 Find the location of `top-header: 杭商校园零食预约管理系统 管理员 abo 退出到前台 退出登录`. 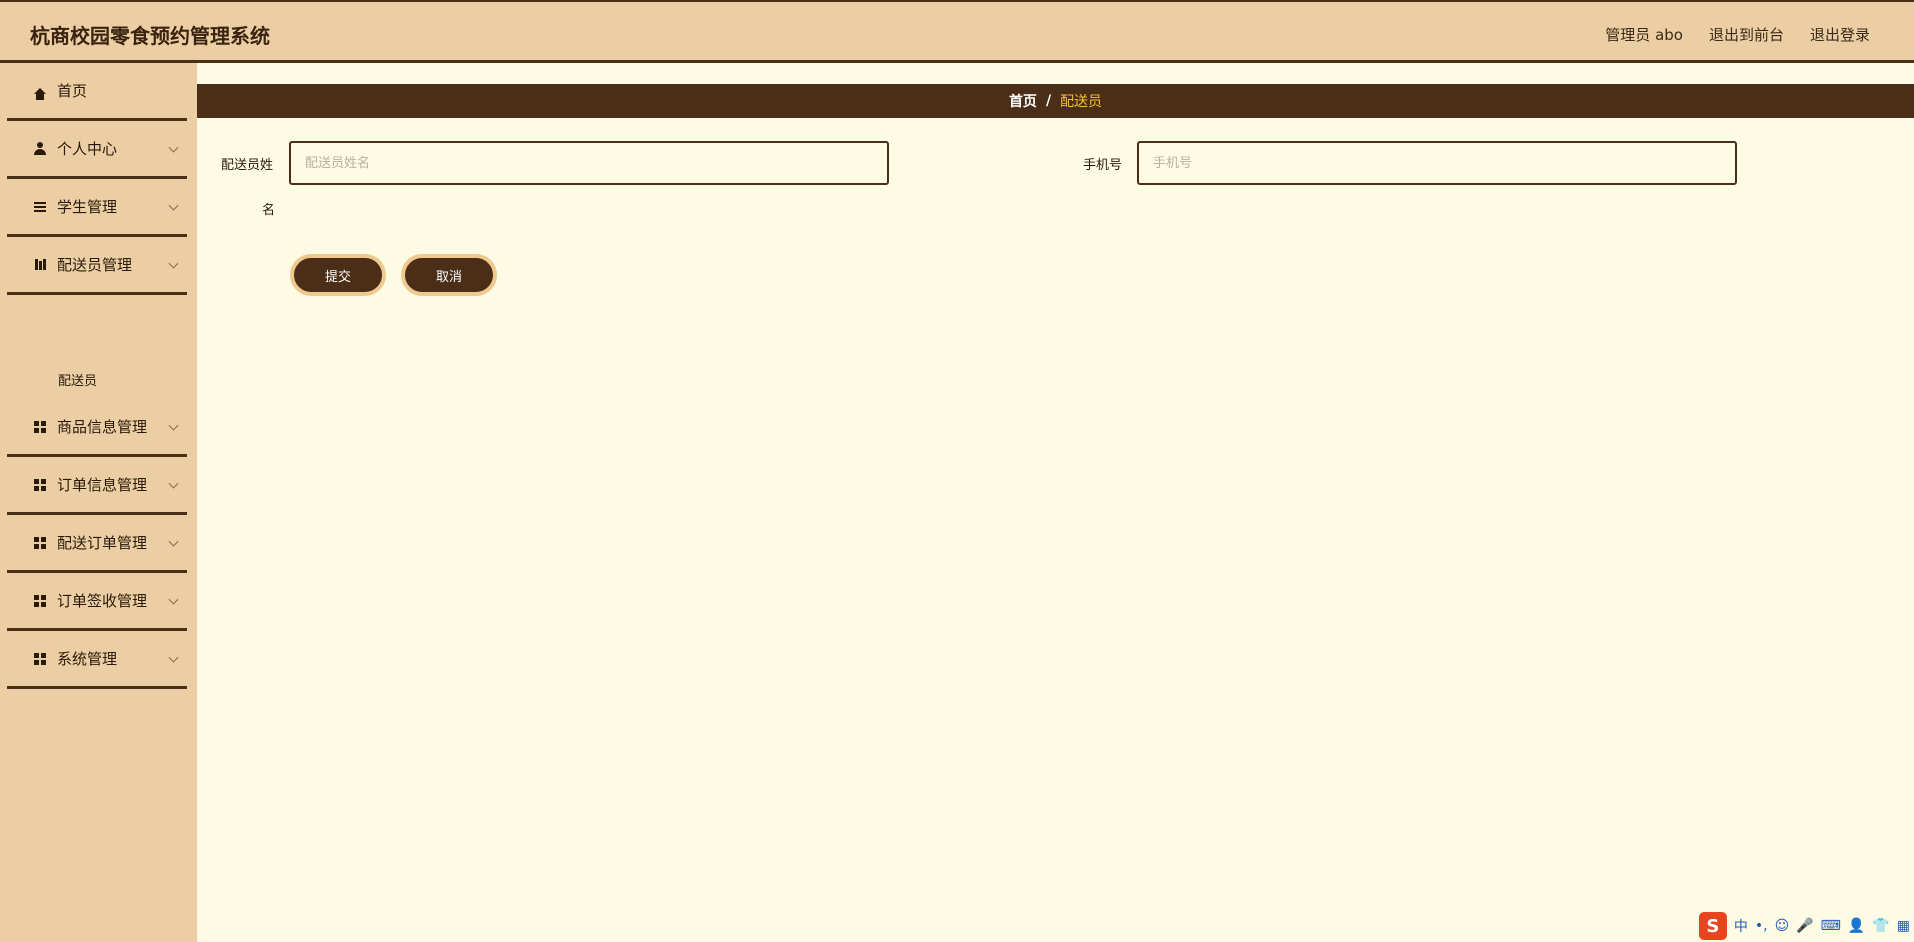

top-header: 杭商校园零食预约管理系统 管理员 abo 退出到前台 退出登录 is located at coordinates (957, 31).